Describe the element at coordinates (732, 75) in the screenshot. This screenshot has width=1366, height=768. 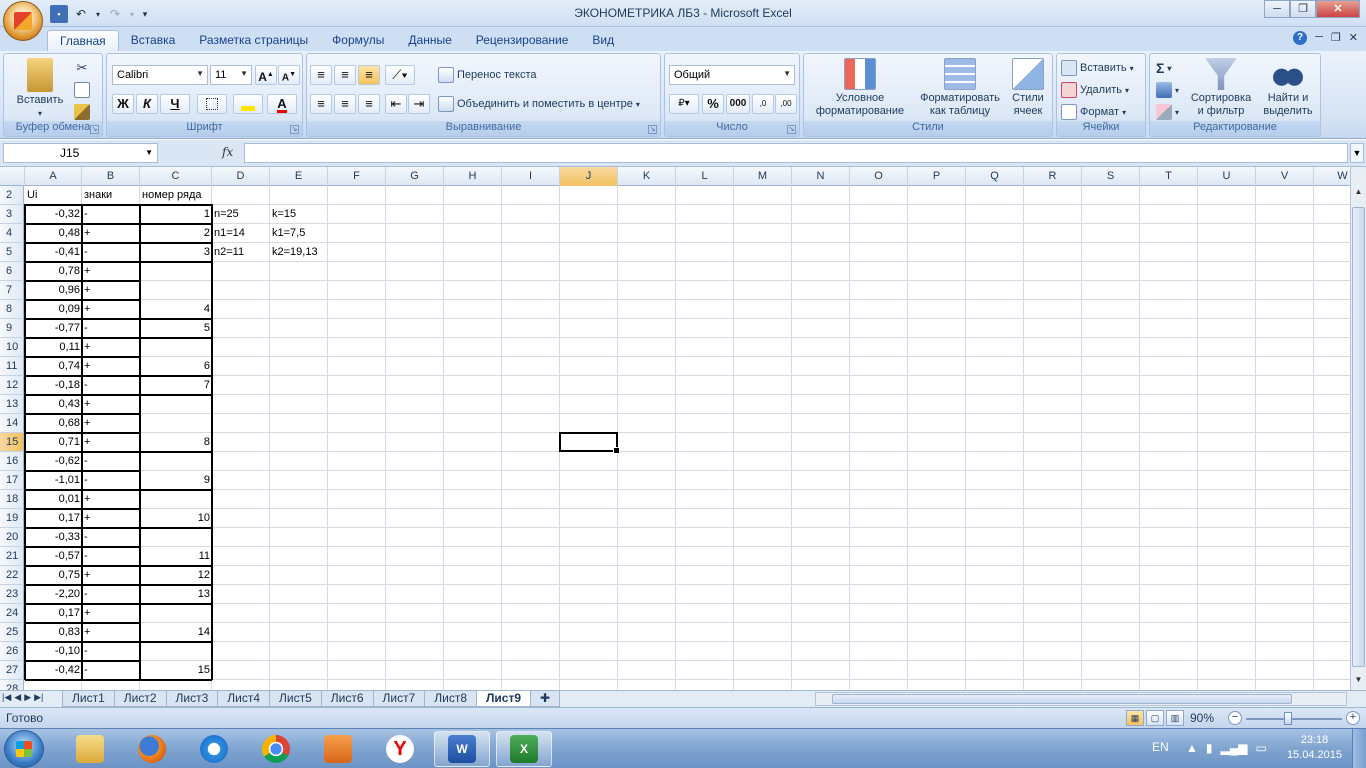
I see `number-format-select: Общий ▼` at that location.